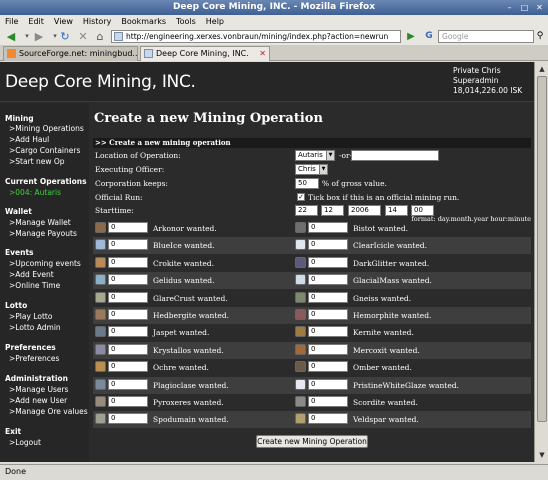 This screenshot has height=480, width=548. I want to click on start-hour-input: 14, so click(396, 210).